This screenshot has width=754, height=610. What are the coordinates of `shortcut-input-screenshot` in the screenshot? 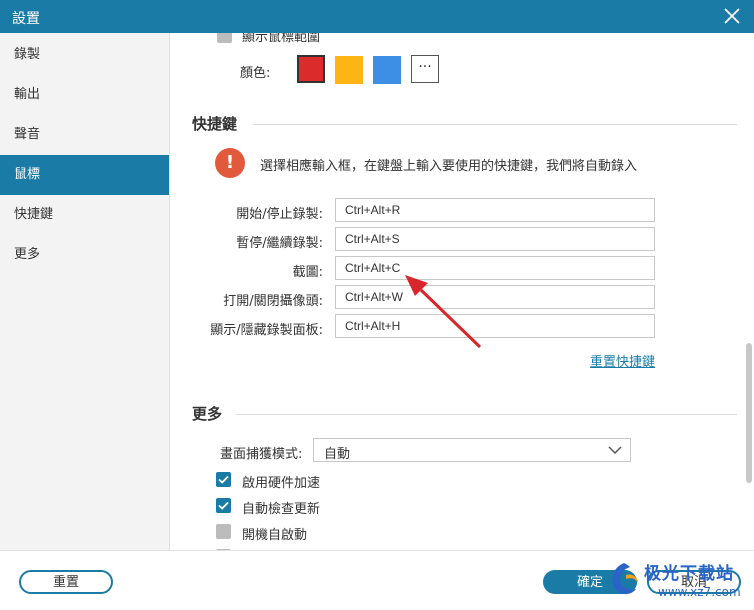 It's located at (495, 268).